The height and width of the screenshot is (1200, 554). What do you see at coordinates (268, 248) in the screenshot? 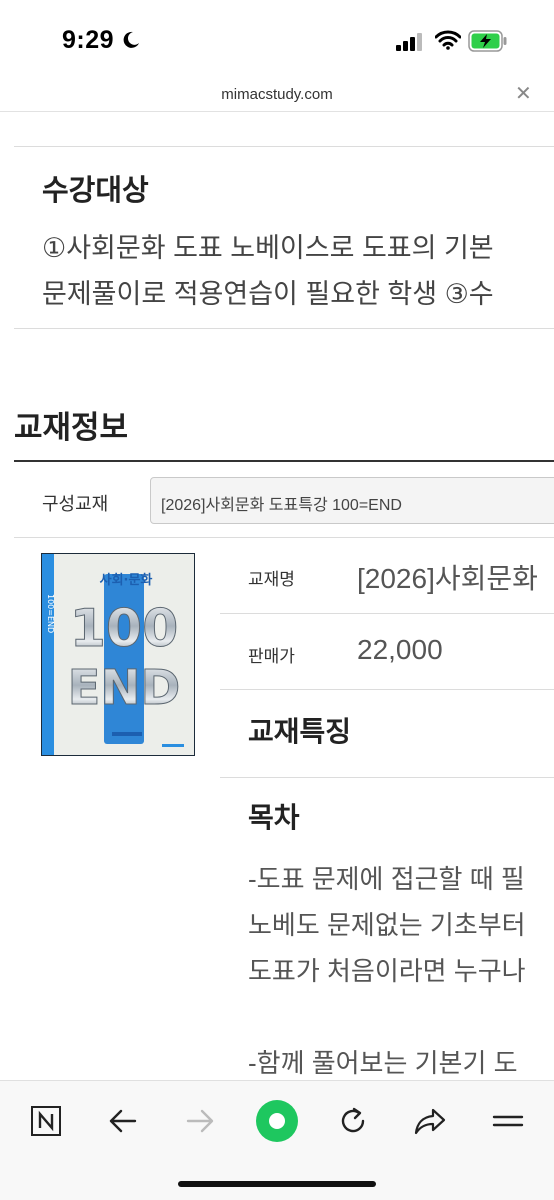
I see `target-line: ①사회문화 도표 노베이스로 도표의 기본` at bounding box center [268, 248].